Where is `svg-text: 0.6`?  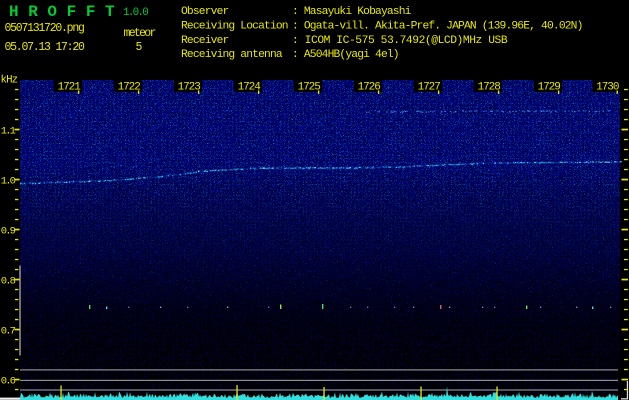 svg-text: 0.6 is located at coordinates (8, 381).